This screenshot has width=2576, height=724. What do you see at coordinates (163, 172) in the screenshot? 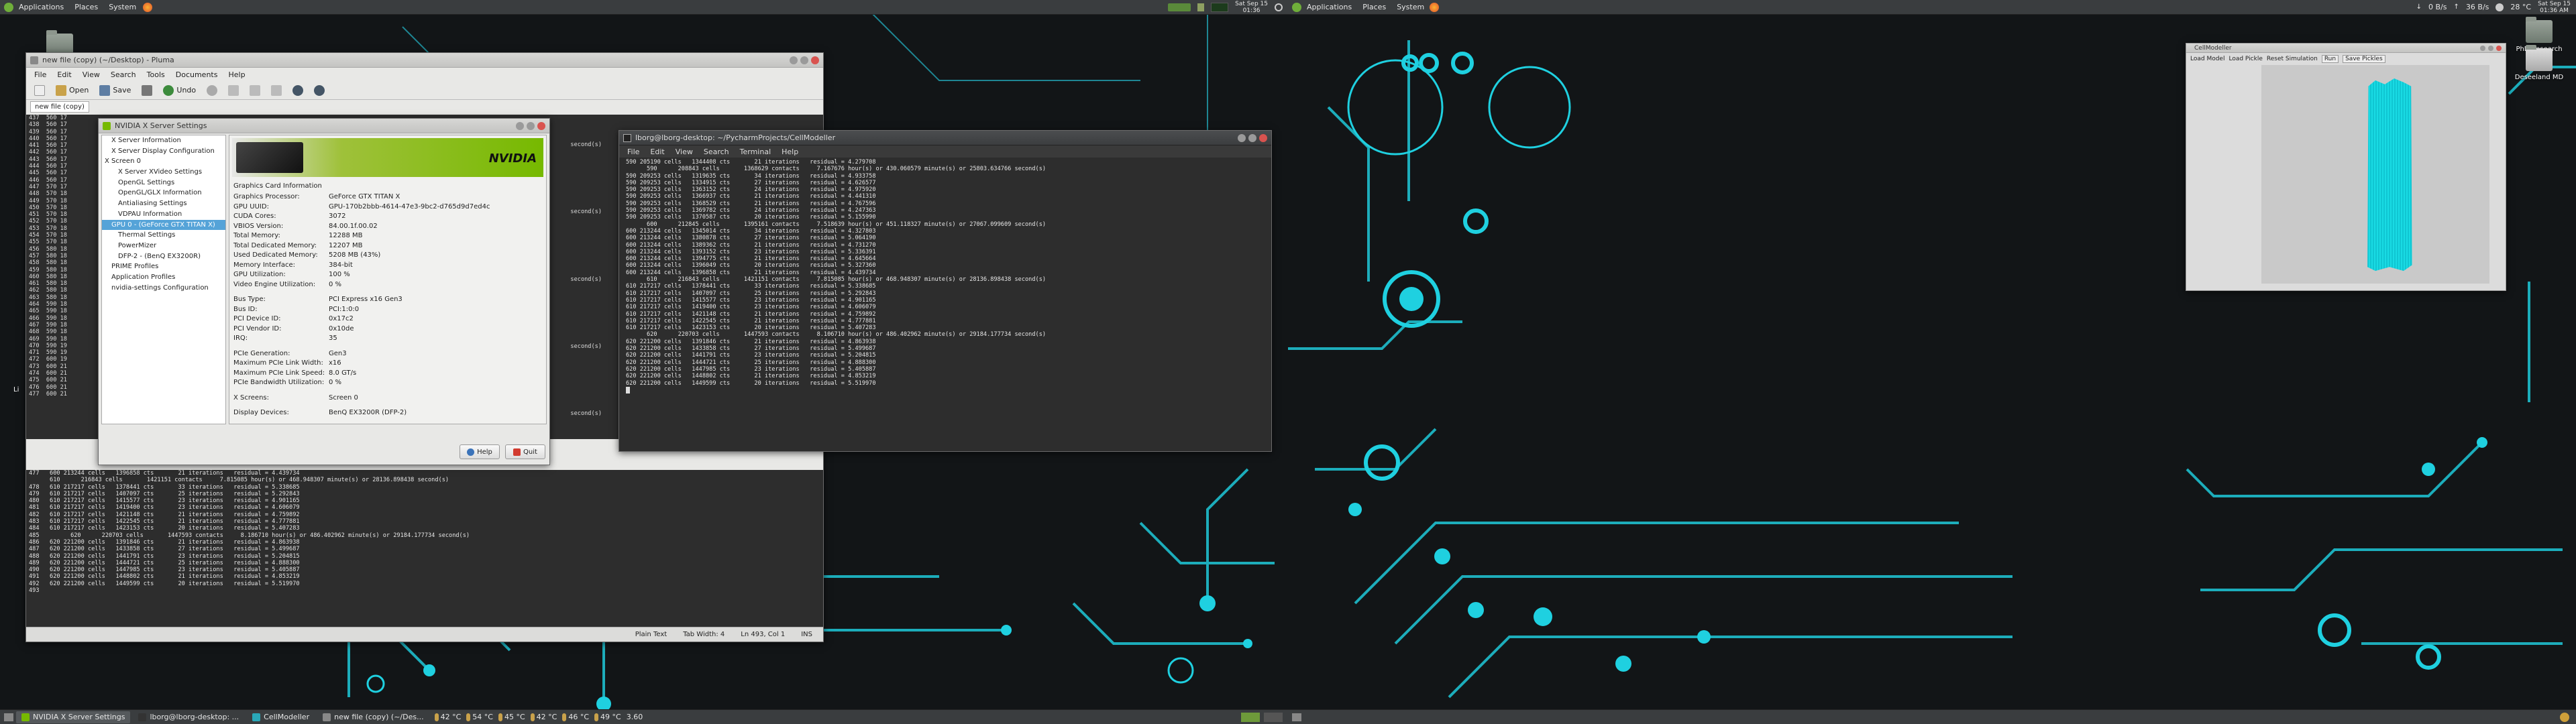
I see `nav-item: X Server XVideo Settings` at bounding box center [163, 172].